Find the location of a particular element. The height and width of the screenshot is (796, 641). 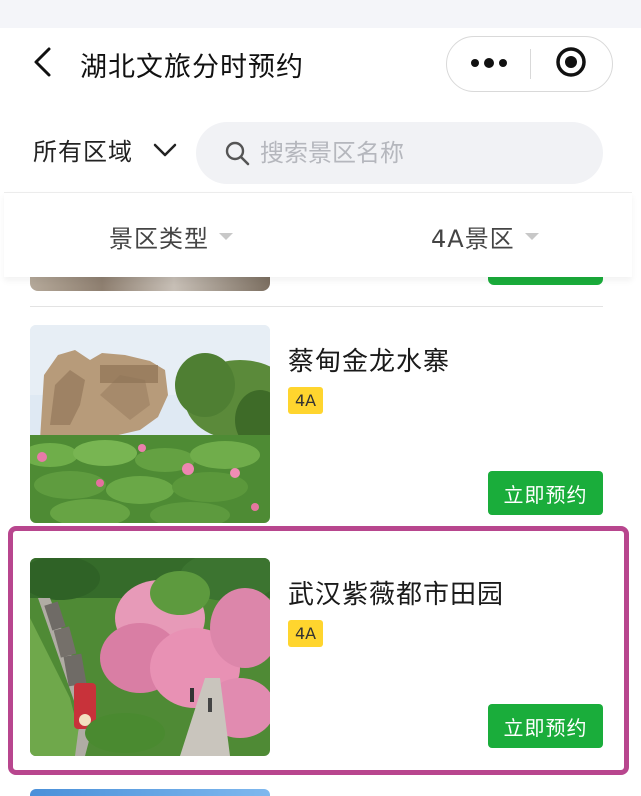

filter-scenic-type: 景区类型 is located at coordinates (171, 236).